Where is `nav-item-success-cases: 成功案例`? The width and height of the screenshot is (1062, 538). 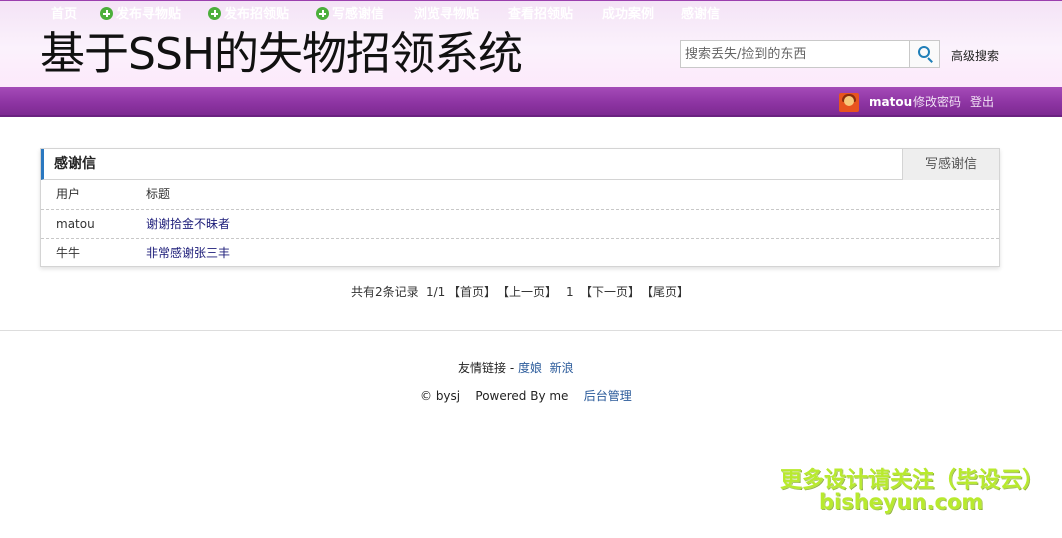 nav-item-success-cases: 成功案例 is located at coordinates (628, 15).